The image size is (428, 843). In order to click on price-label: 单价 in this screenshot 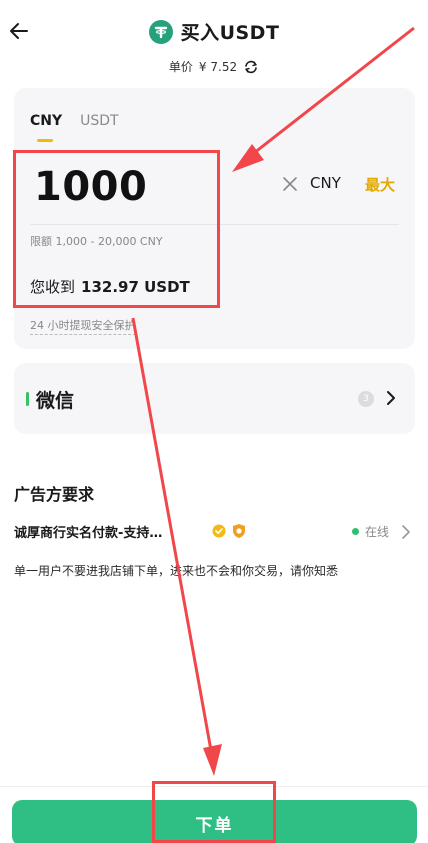, I will do `click(180, 67)`.